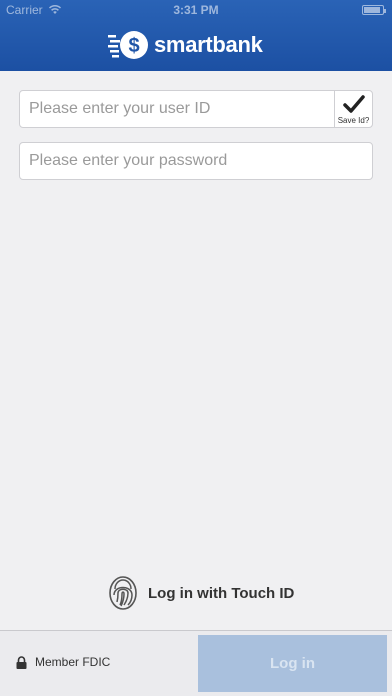  I want to click on touch-id-button: Log in with Touch ID, so click(201, 593).